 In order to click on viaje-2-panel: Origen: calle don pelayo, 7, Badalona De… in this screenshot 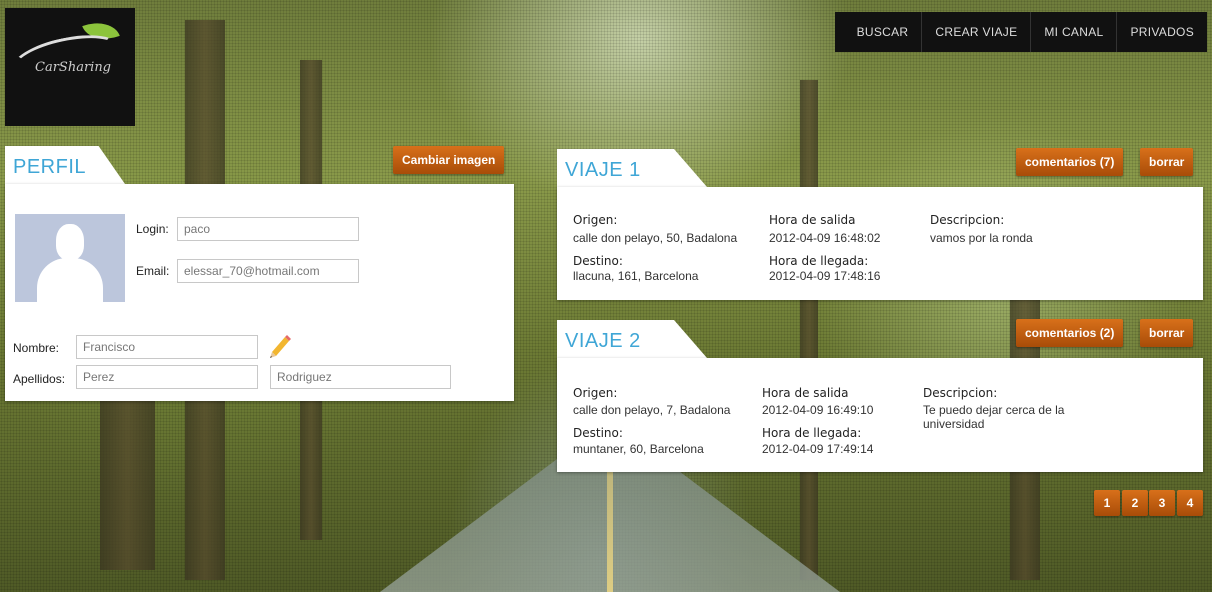, I will do `click(880, 415)`.